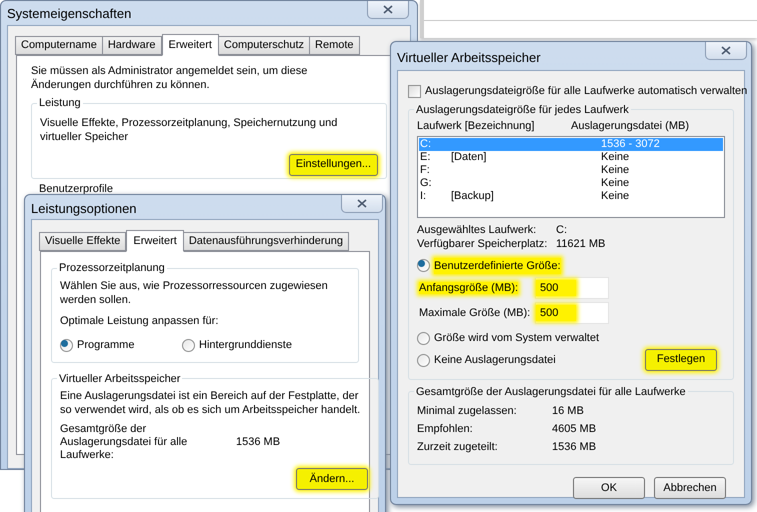 Image resolution: width=757 pixels, height=512 pixels. Describe the element at coordinates (482, 243) in the screenshot. I see `info-label: Verfügbarer Speicherplatz:` at that location.